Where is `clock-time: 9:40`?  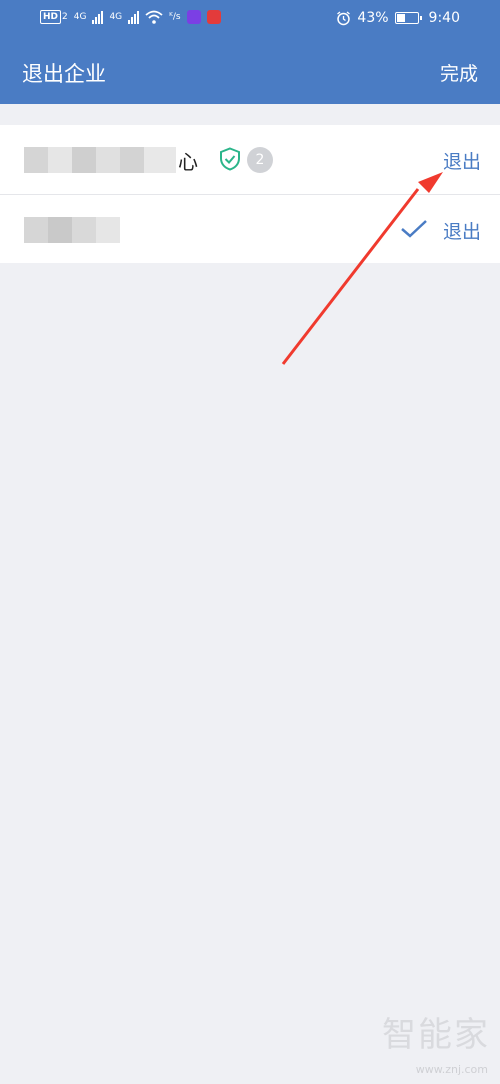 clock-time: 9:40 is located at coordinates (444, 18).